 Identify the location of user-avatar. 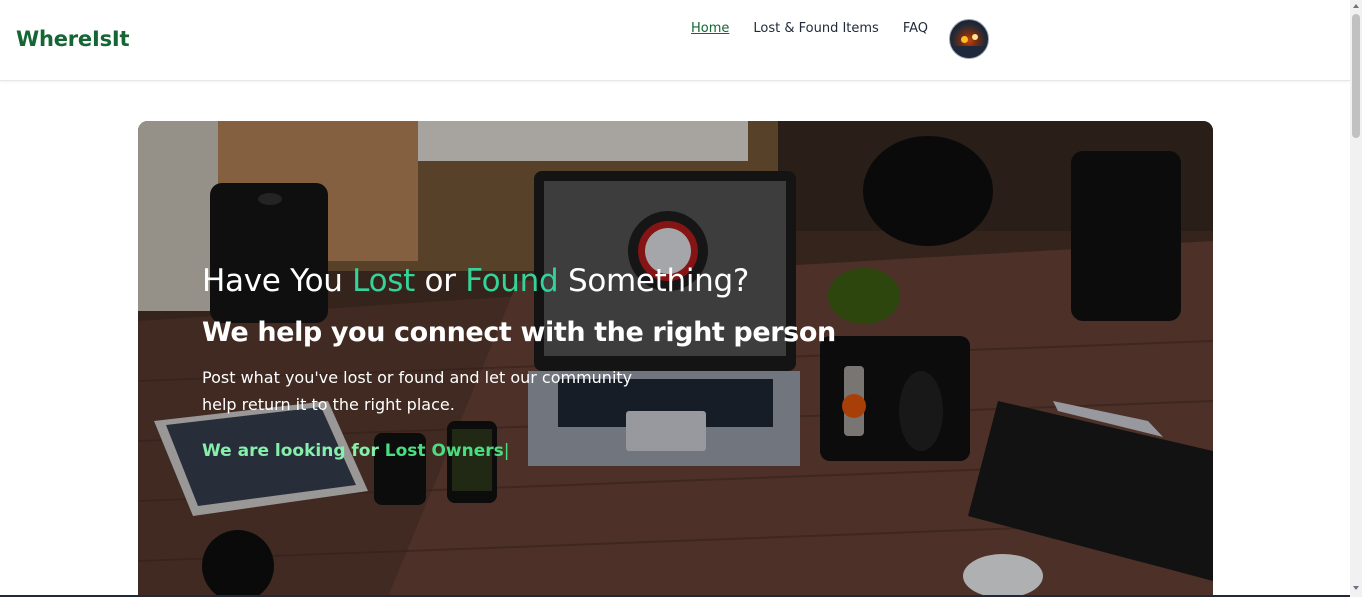
(969, 39).